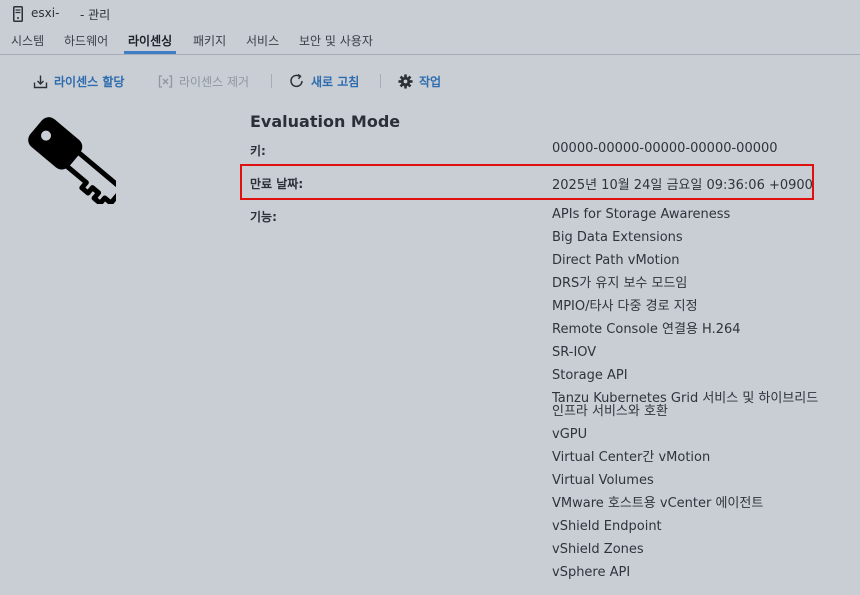  Describe the element at coordinates (682, 185) in the screenshot. I see `expiry-value: 2025년 10월 24일 금요일 09:36:06 +0900` at that location.